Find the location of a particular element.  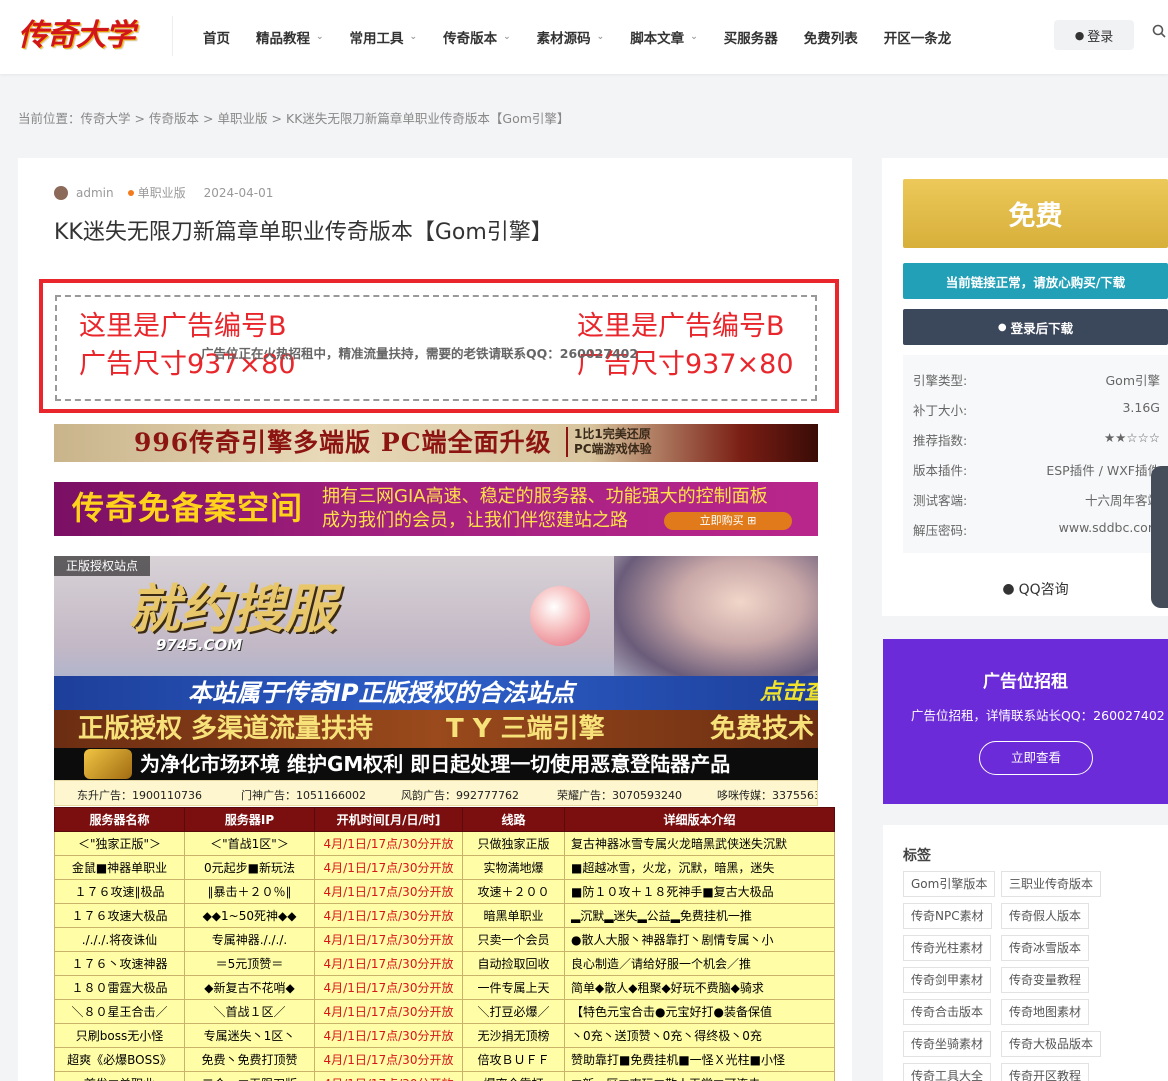

nav-item-assets: 素材源码 ⌄ is located at coordinates (571, 37).